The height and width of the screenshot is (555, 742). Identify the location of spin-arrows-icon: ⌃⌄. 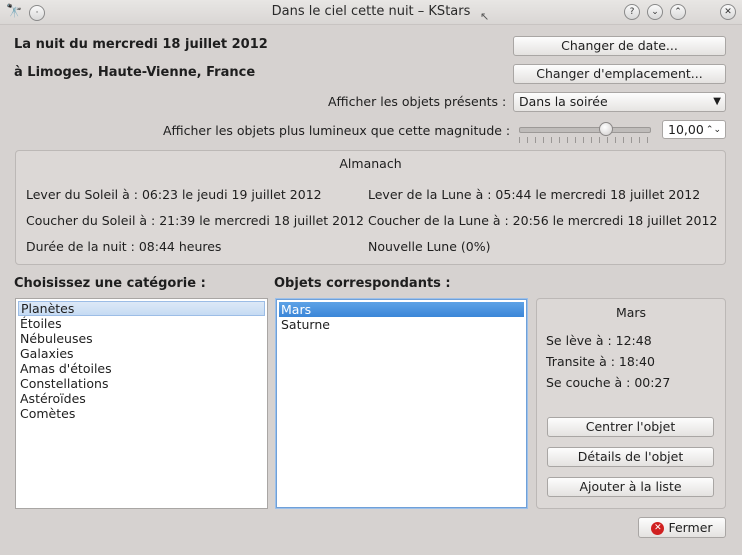
(713, 130).